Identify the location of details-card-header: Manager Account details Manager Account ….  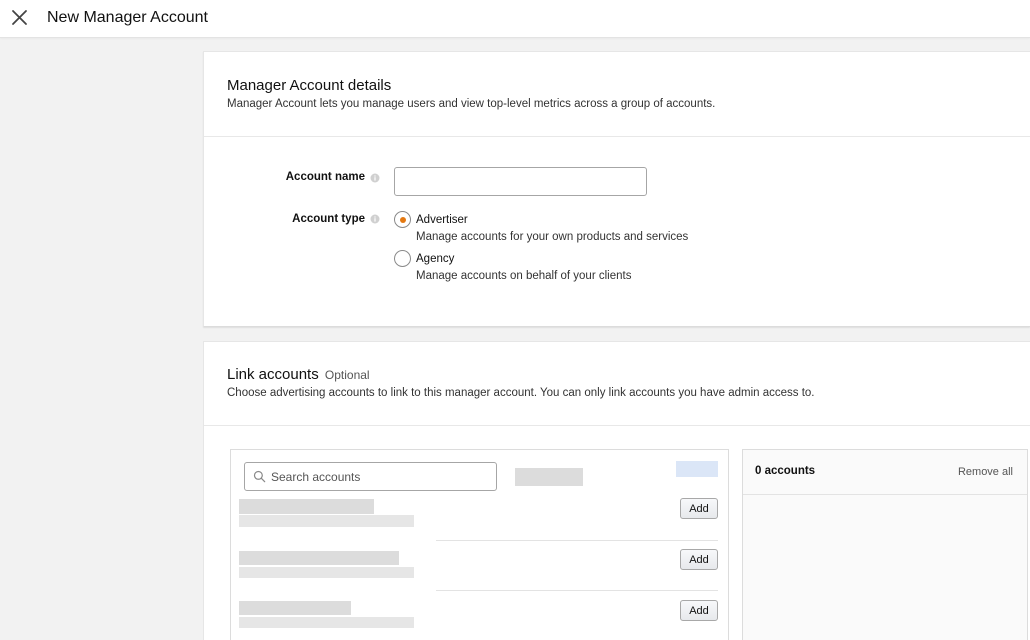
(617, 94).